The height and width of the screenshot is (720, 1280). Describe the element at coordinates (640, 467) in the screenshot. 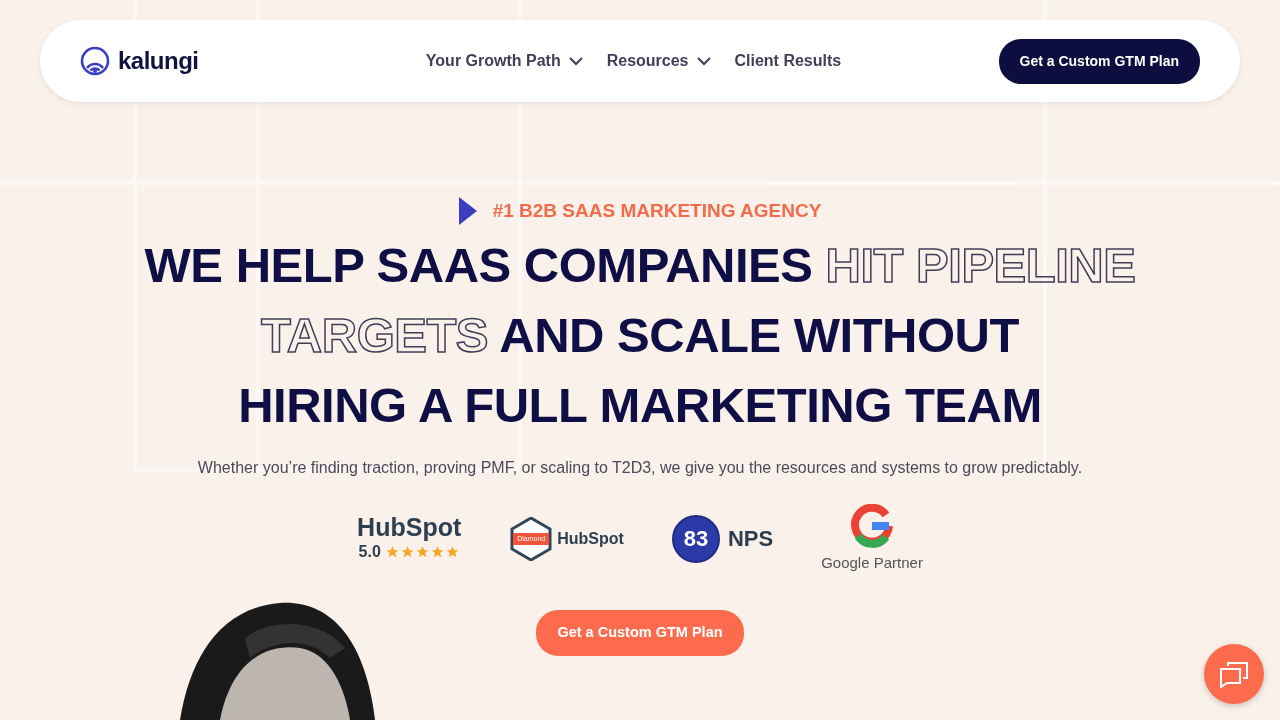

I see `subtitle: Whether you’re finding traction, proving PMF, or scaling to T2D3, we give you the resources and systems to grow predictably.` at that location.